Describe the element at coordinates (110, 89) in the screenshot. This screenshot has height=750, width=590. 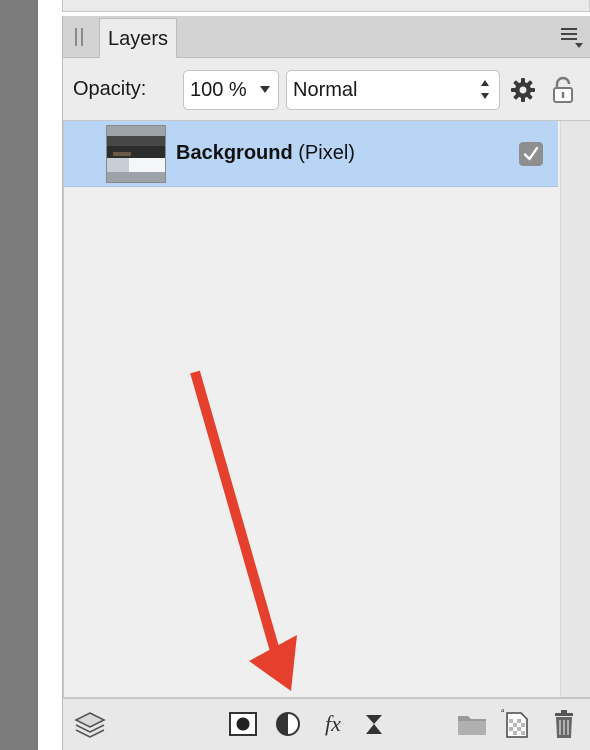
I see `opacity-label: Opacity:` at that location.